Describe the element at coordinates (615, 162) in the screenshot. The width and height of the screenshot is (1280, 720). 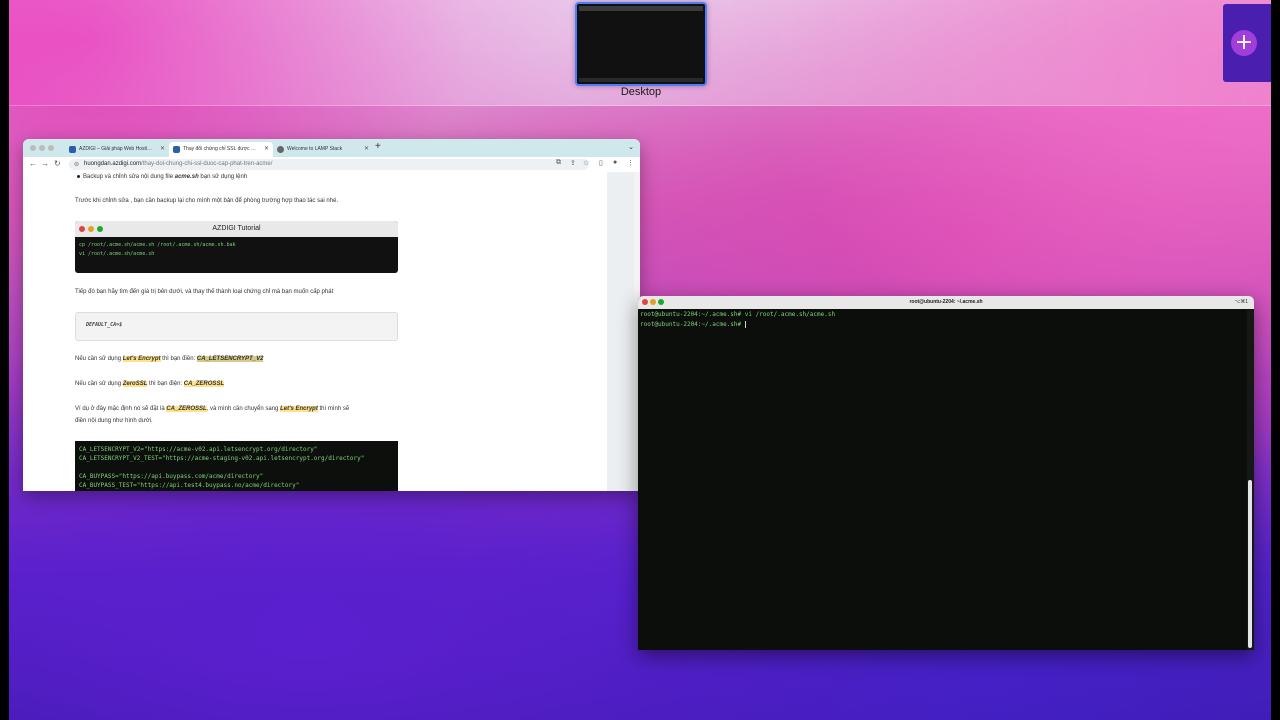
I see `profile-icon: ●` at that location.